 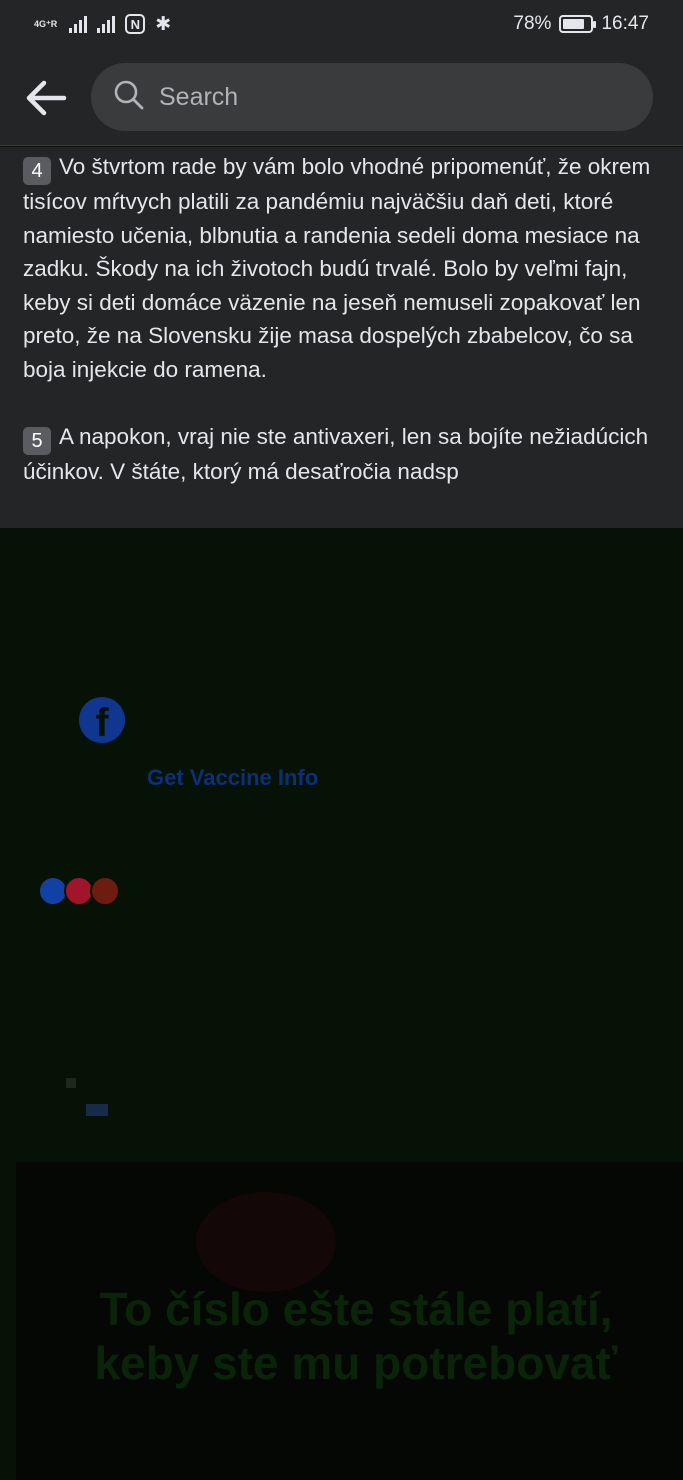 What do you see at coordinates (78, 24) in the screenshot?
I see `signal-icon` at bounding box center [78, 24].